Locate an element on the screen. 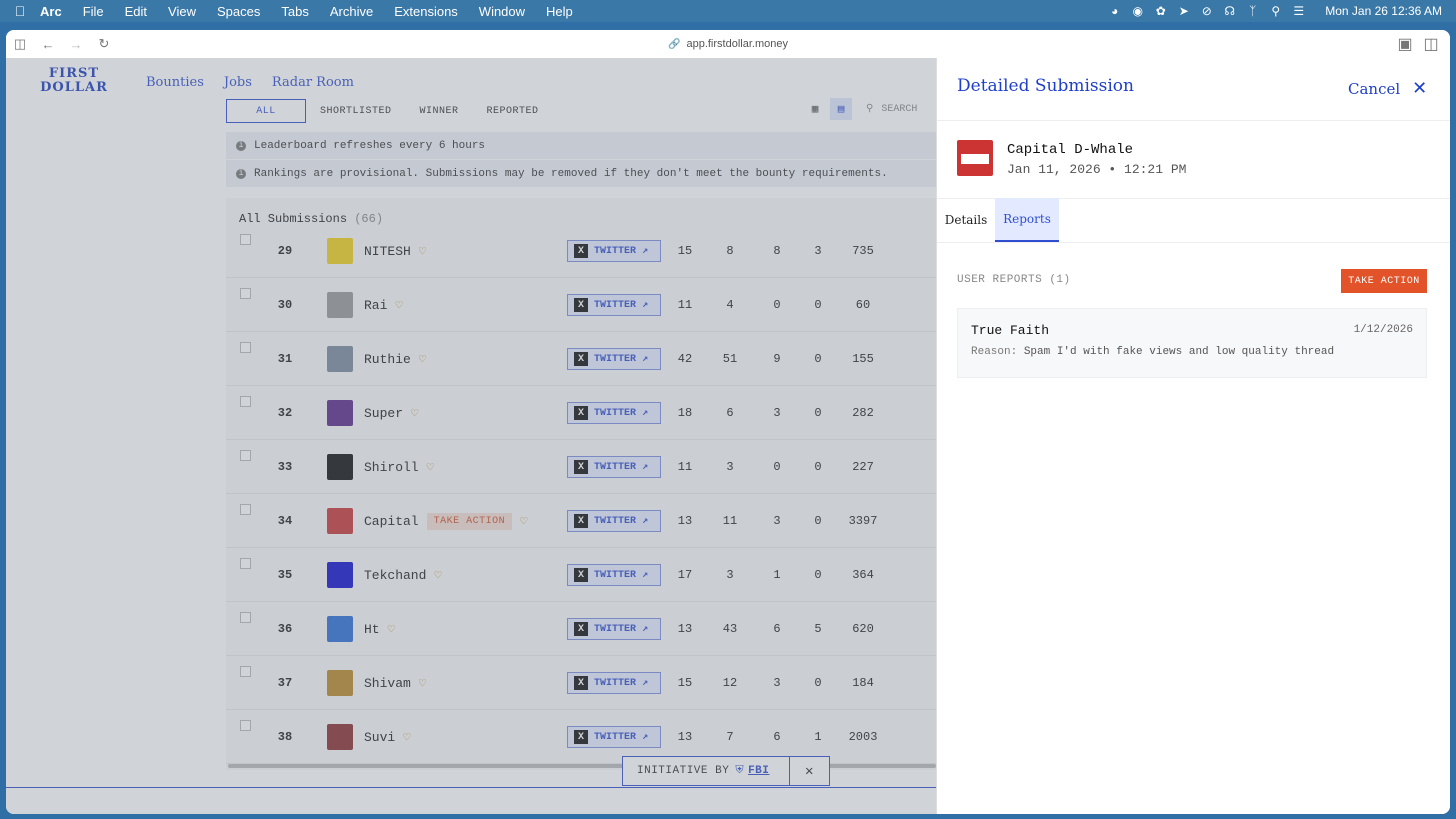 The width and height of the screenshot is (1456, 819). tab-reports: Reports is located at coordinates (1027, 220).